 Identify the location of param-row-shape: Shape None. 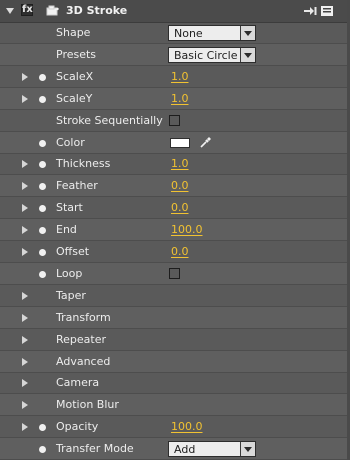
(175, 33).